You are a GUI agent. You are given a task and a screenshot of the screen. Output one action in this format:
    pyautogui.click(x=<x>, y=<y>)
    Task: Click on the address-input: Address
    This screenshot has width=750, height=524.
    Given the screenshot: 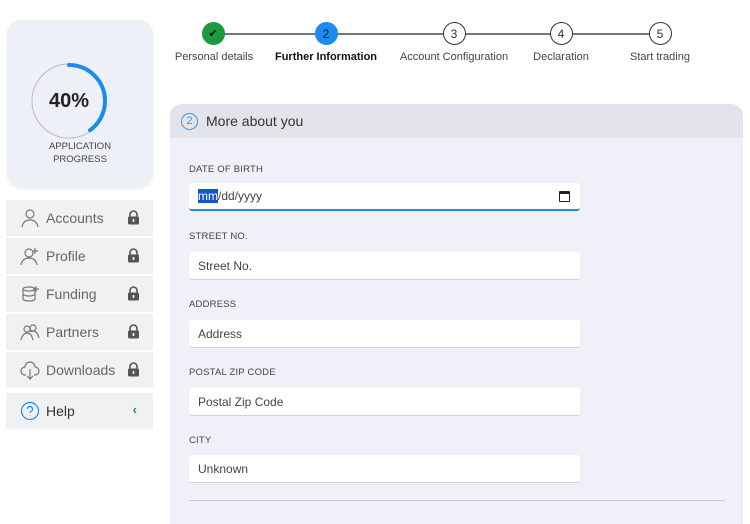 What is the action you would take?
    pyautogui.click(x=384, y=334)
    